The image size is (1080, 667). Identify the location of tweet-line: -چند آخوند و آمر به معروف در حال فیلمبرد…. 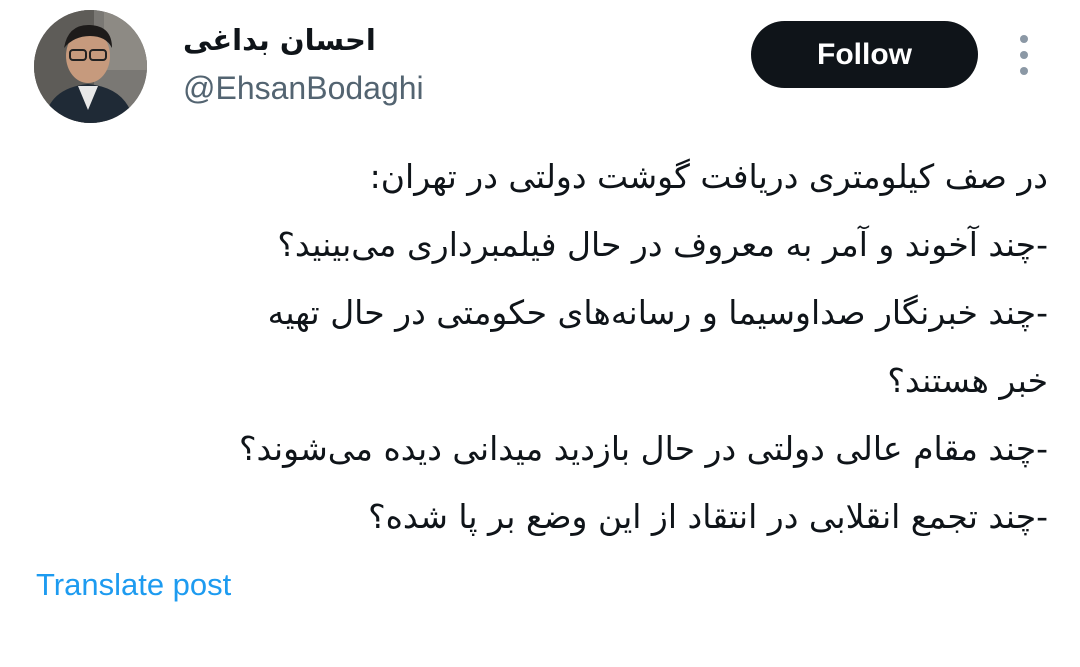
(662, 244).